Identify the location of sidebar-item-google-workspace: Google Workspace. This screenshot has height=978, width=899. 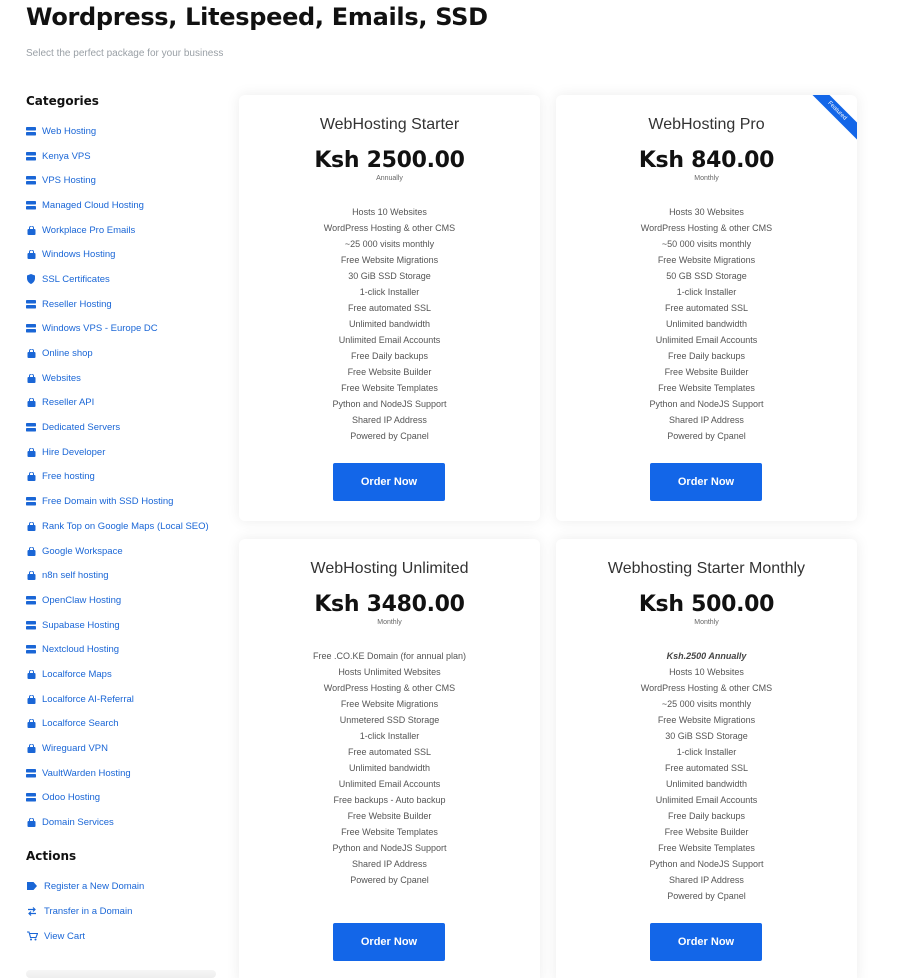
(126, 551).